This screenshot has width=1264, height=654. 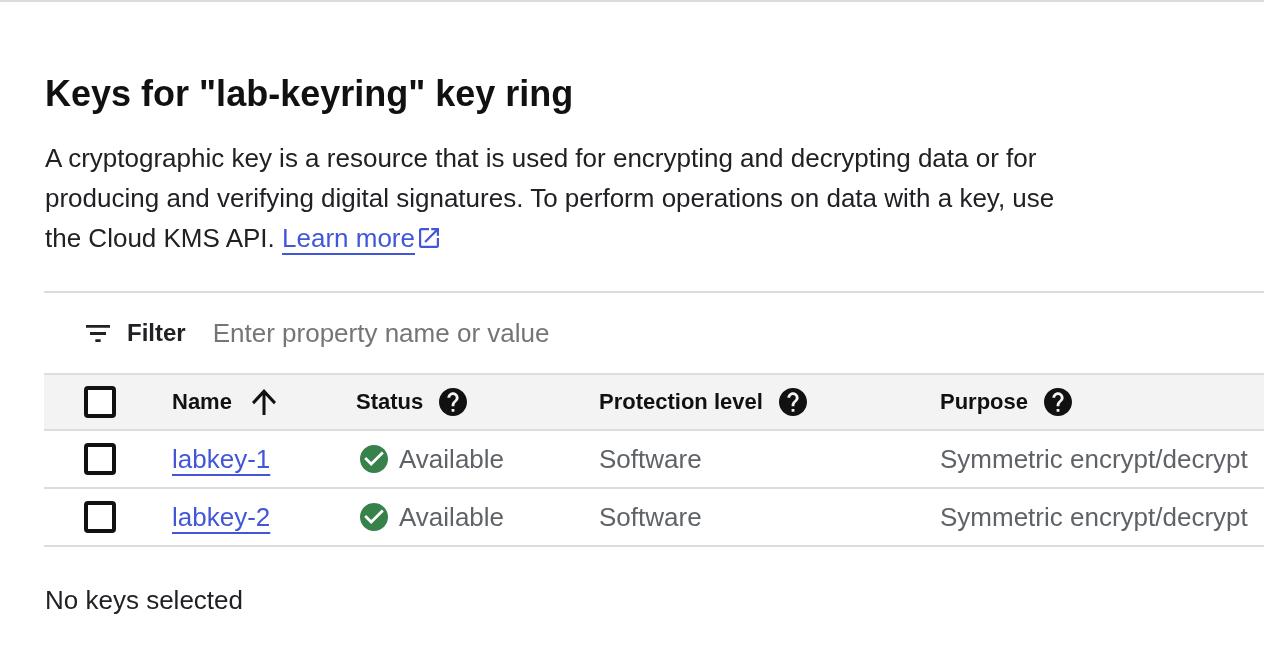 What do you see at coordinates (221, 517) in the screenshot?
I see `key-name-link: labkey-2` at bounding box center [221, 517].